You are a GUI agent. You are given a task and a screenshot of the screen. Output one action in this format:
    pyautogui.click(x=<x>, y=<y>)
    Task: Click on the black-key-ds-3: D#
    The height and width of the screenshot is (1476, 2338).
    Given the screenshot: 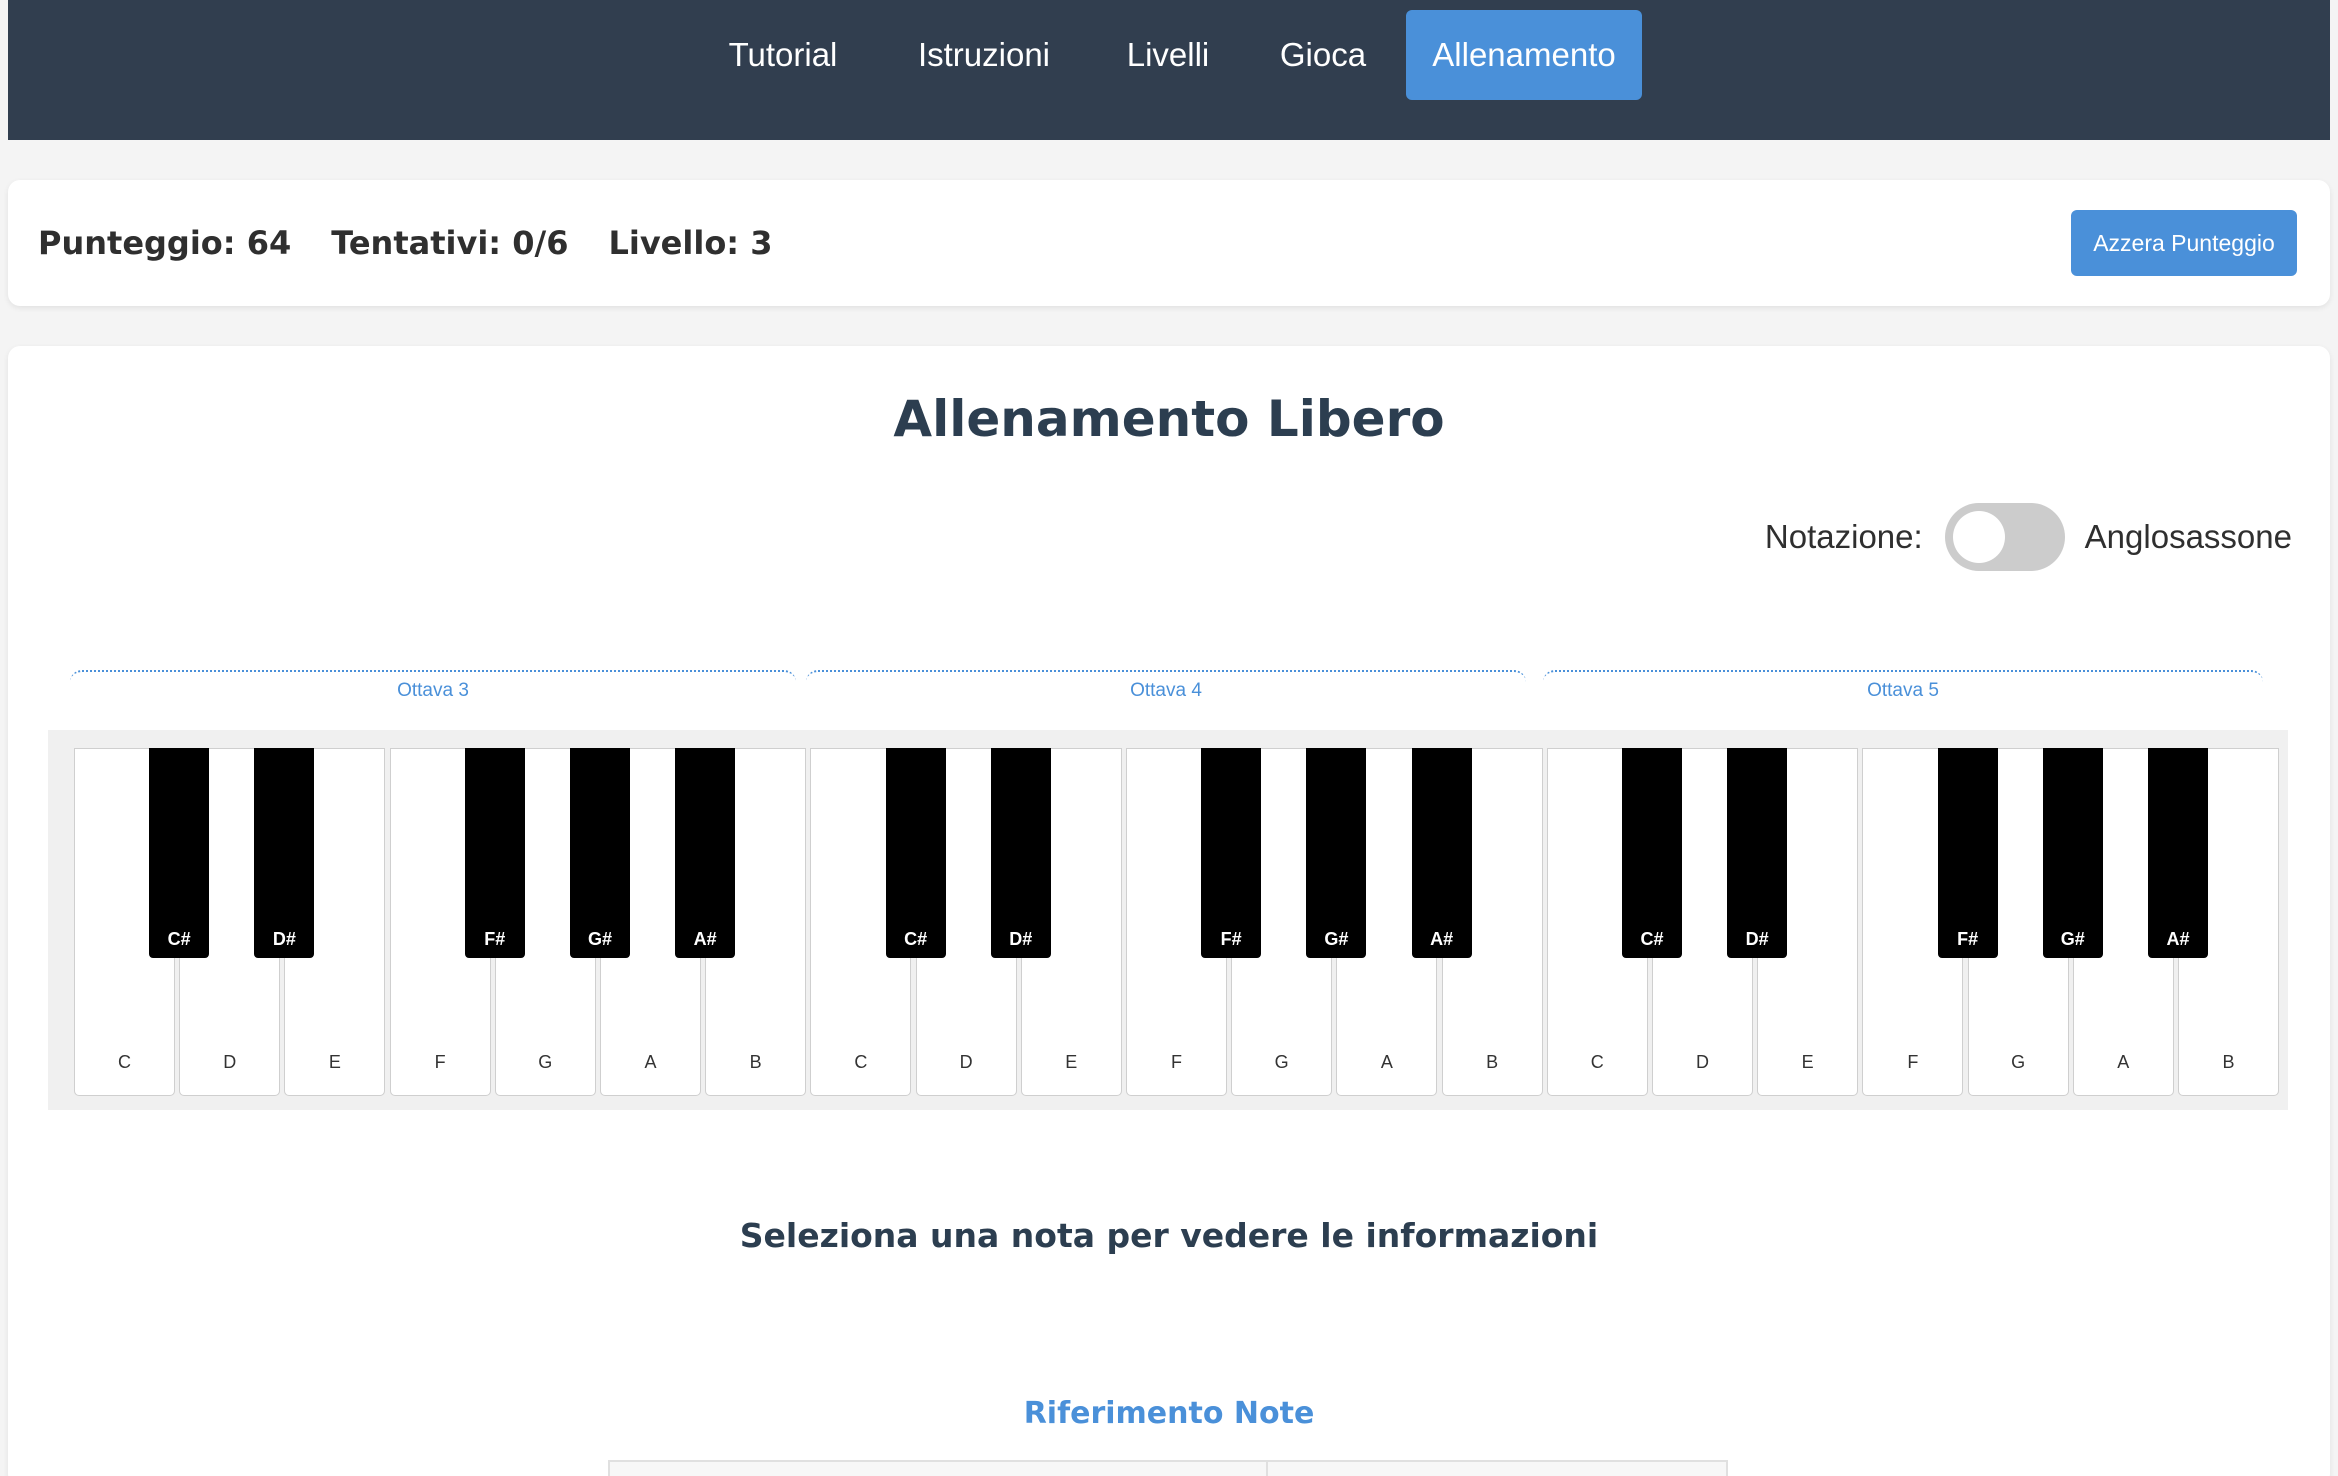 What is the action you would take?
    pyautogui.click(x=1757, y=853)
    